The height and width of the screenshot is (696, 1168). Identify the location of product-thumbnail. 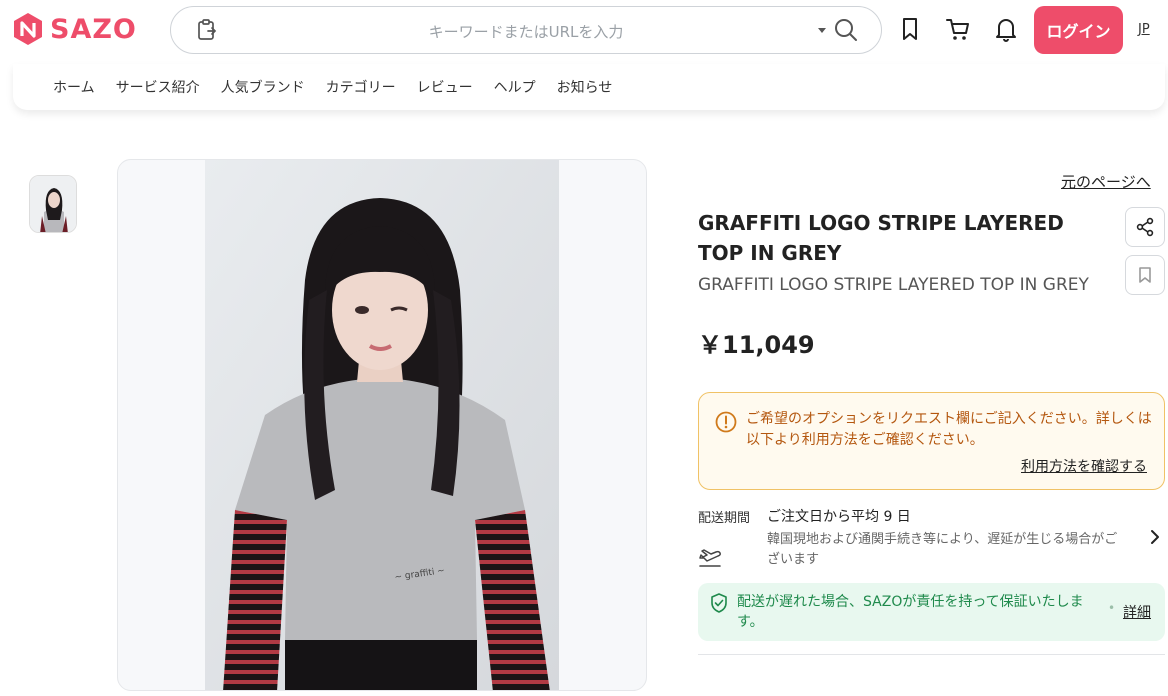
(53, 204).